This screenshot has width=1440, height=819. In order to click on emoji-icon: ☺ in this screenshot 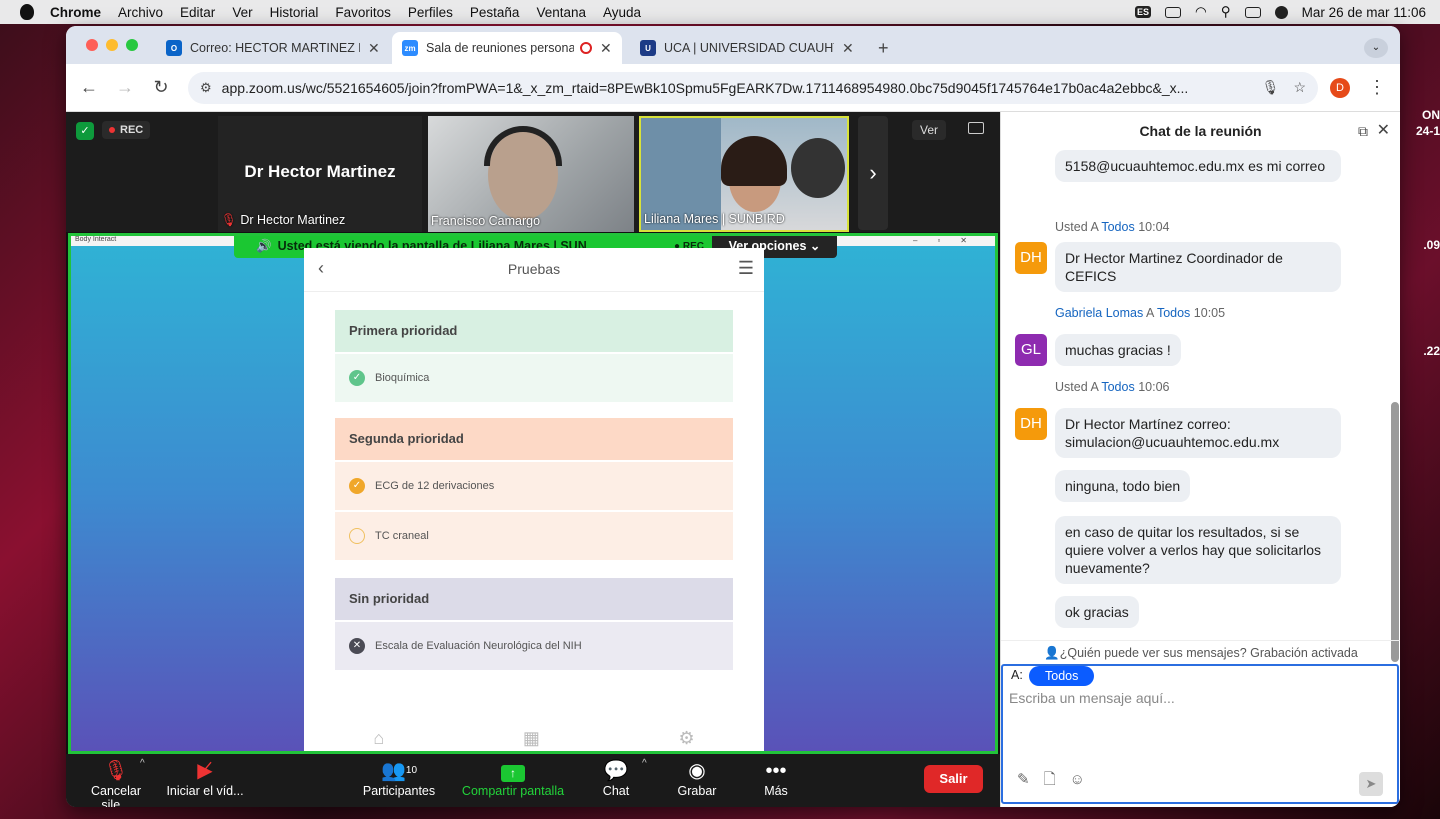, I will do `click(1084, 779)`.